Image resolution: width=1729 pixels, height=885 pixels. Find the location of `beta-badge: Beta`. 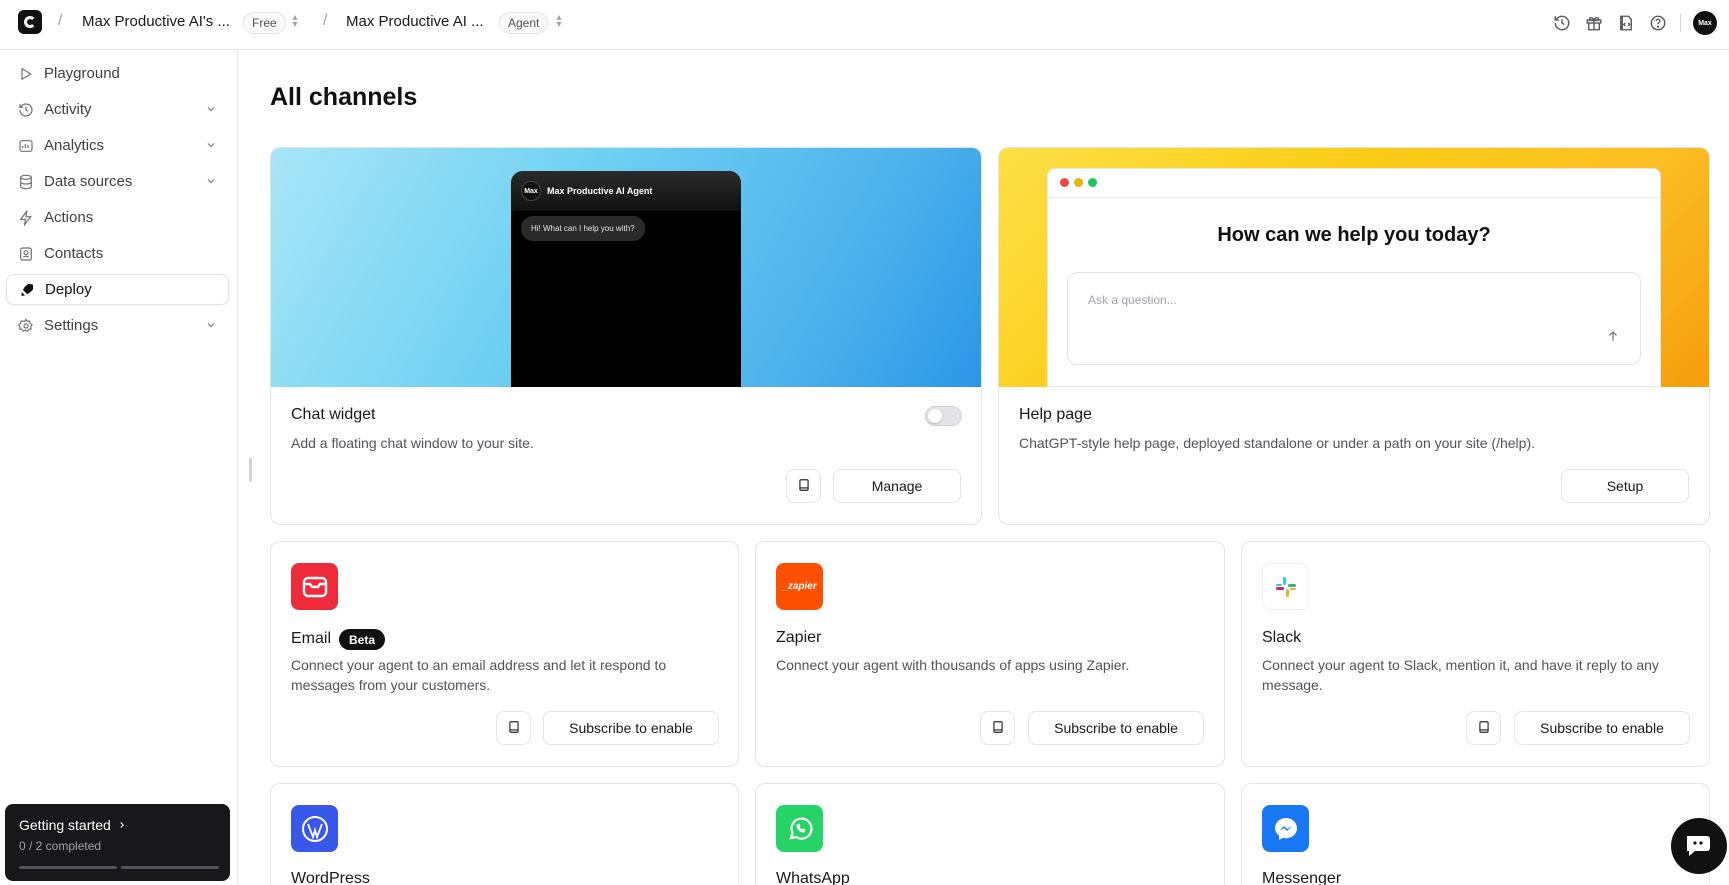

beta-badge: Beta is located at coordinates (362, 639).